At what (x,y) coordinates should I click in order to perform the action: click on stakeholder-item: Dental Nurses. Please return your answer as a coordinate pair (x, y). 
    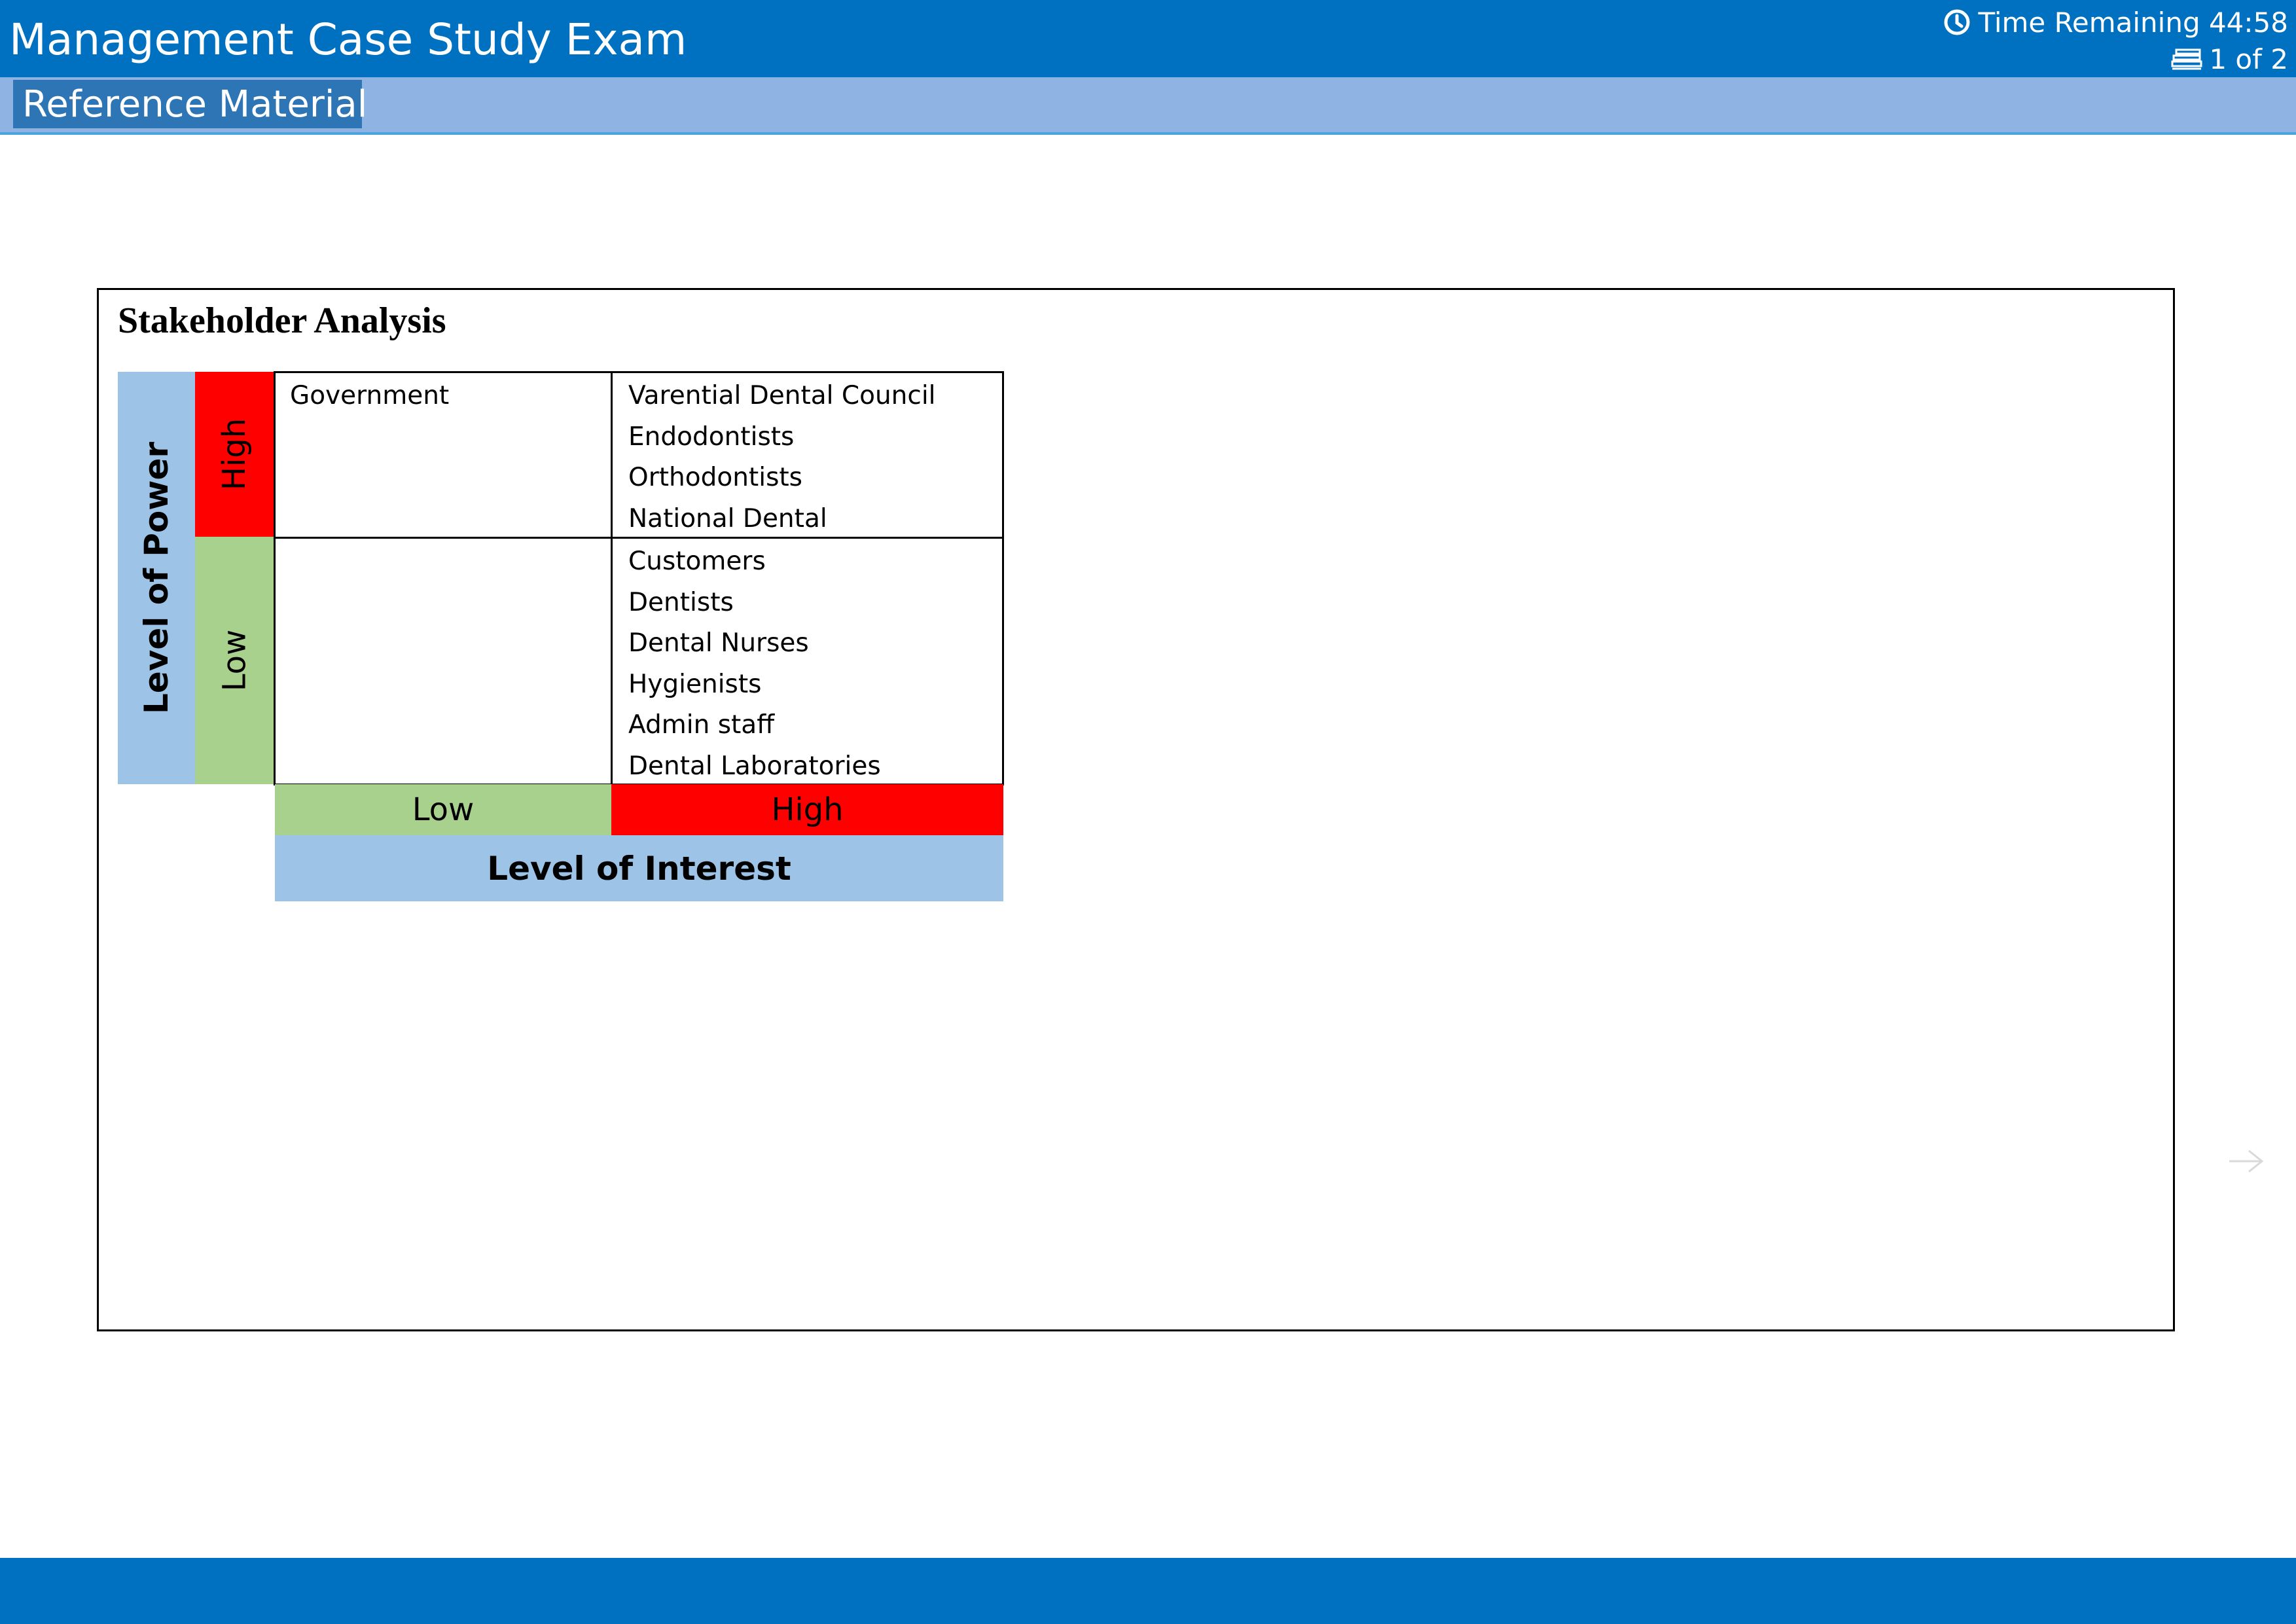
    Looking at the image, I should click on (719, 643).